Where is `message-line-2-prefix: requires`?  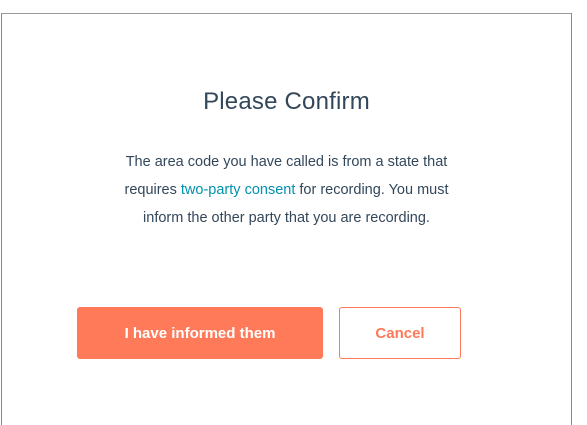 message-line-2-prefix: requires is located at coordinates (152, 190).